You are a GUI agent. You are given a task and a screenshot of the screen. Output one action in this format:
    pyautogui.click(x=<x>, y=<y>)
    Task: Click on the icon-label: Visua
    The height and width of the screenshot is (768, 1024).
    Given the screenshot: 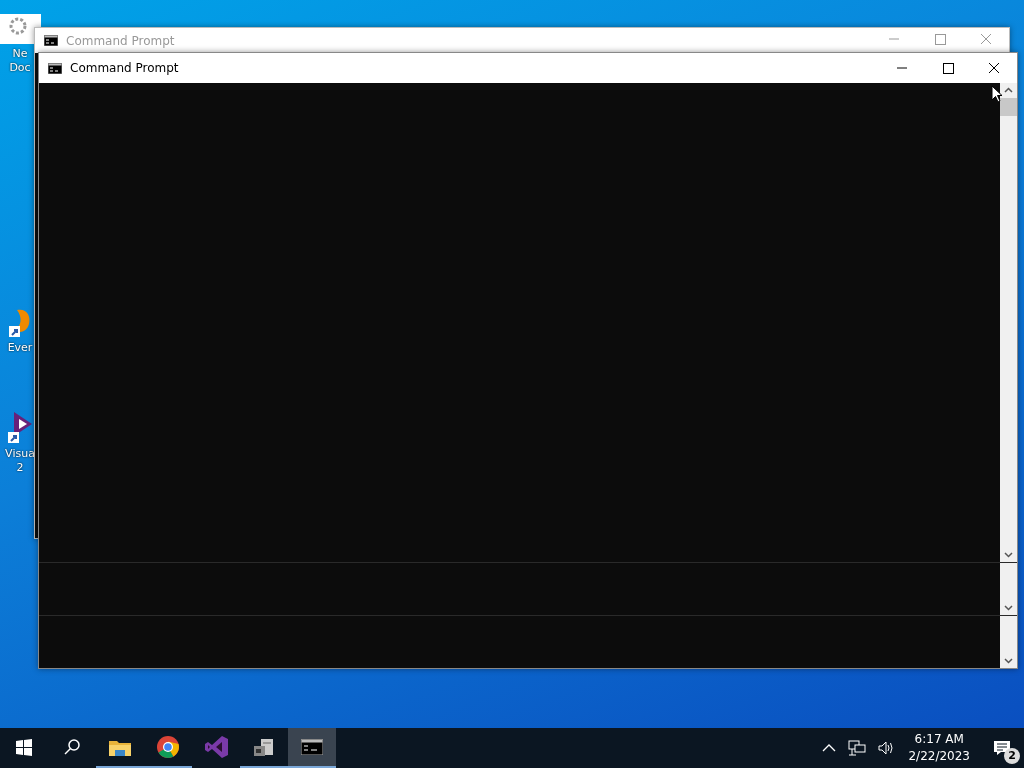 What is the action you would take?
    pyautogui.click(x=20, y=454)
    